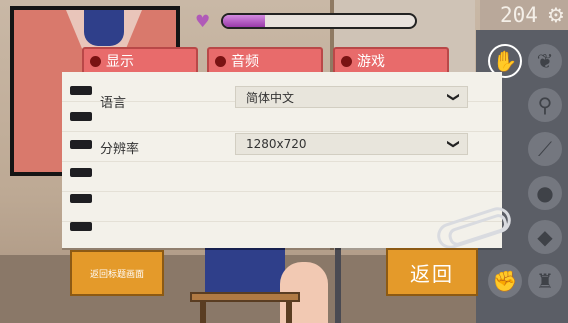  I want to click on language-select: 简体中文 ❯, so click(351, 97).